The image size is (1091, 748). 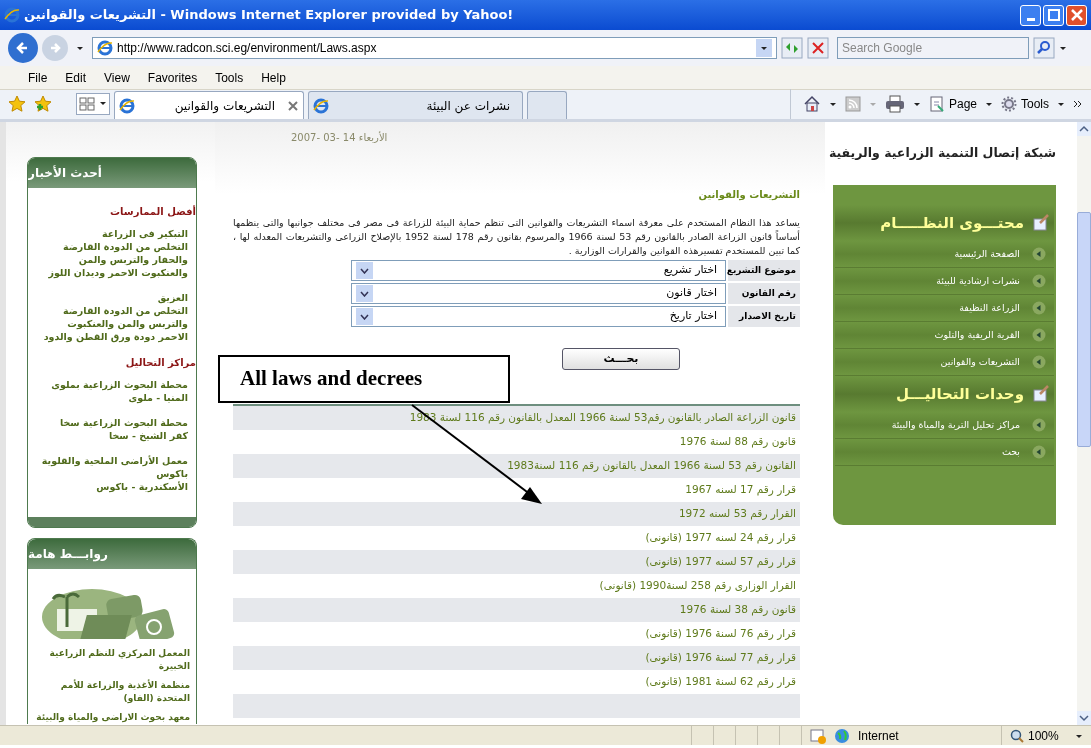 What do you see at coordinates (415, 105) in the screenshot?
I see `browser-tab: نشرات عن البيئة` at bounding box center [415, 105].